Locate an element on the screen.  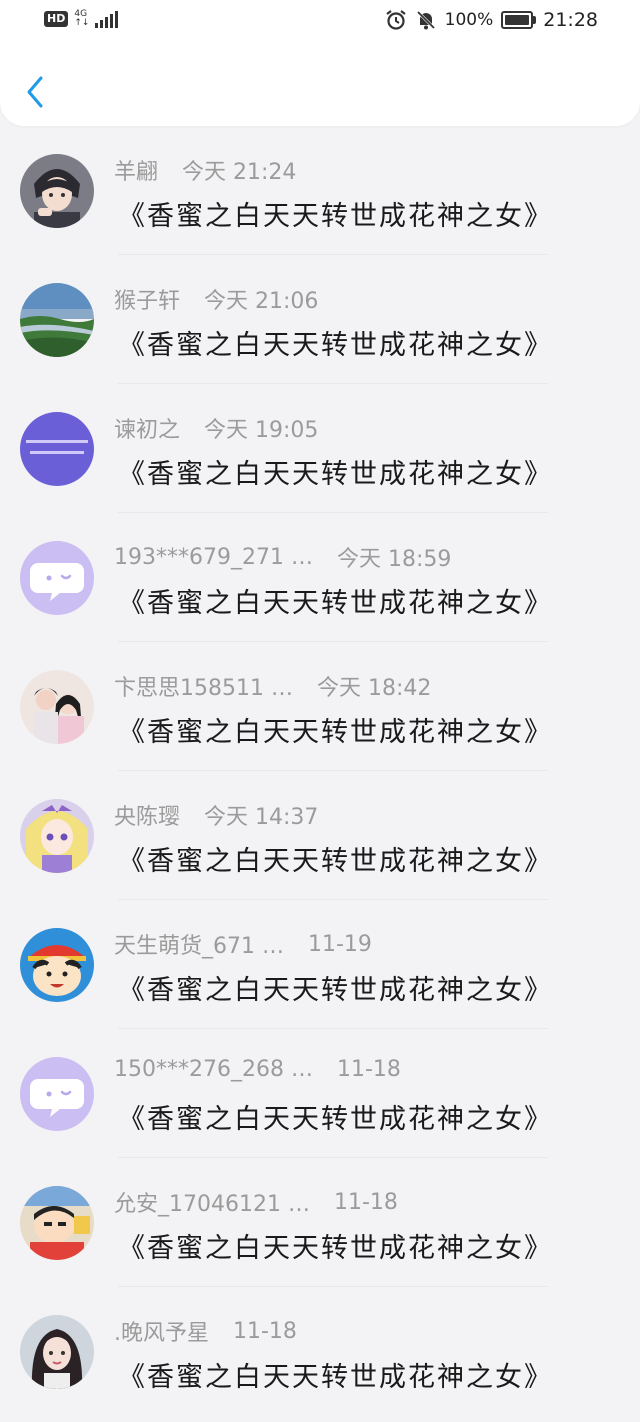
comment-meta: 卞思思158511 … 今天 18:42 is located at coordinates (272, 686).